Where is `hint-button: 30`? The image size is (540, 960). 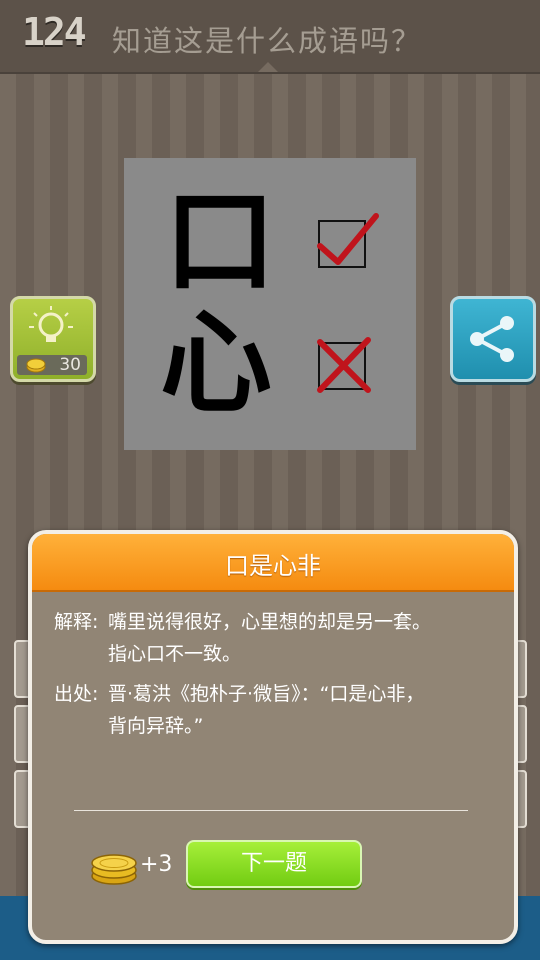
hint-button: 30 is located at coordinates (53, 339).